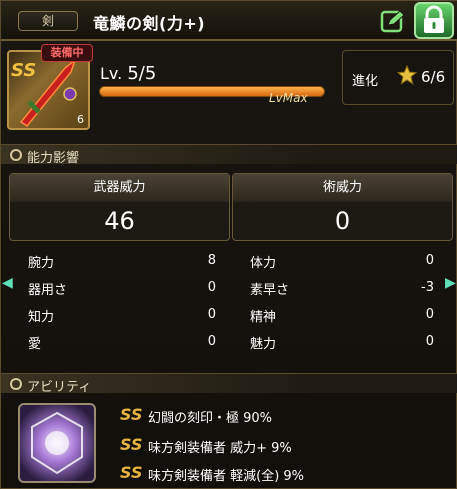 The image size is (457, 489). What do you see at coordinates (345, 261) in the screenshot?
I see `stat-row: 体力 0` at bounding box center [345, 261].